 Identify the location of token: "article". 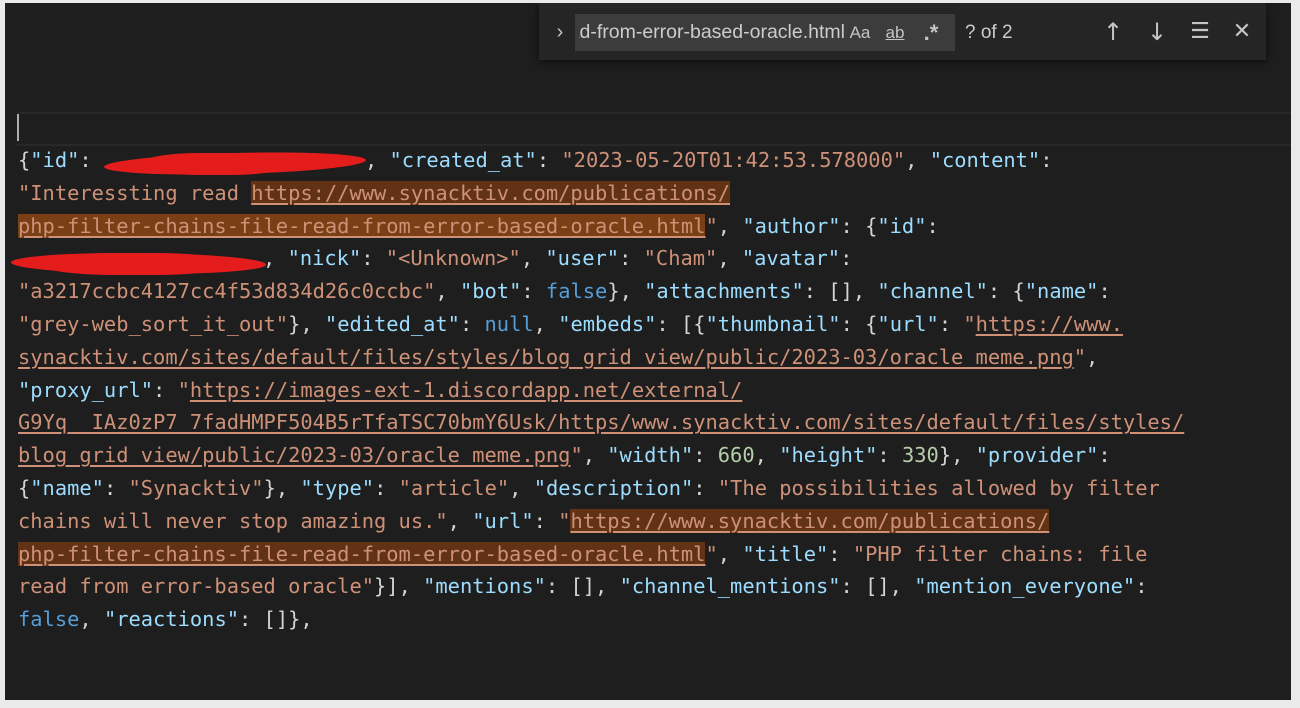
(454, 487).